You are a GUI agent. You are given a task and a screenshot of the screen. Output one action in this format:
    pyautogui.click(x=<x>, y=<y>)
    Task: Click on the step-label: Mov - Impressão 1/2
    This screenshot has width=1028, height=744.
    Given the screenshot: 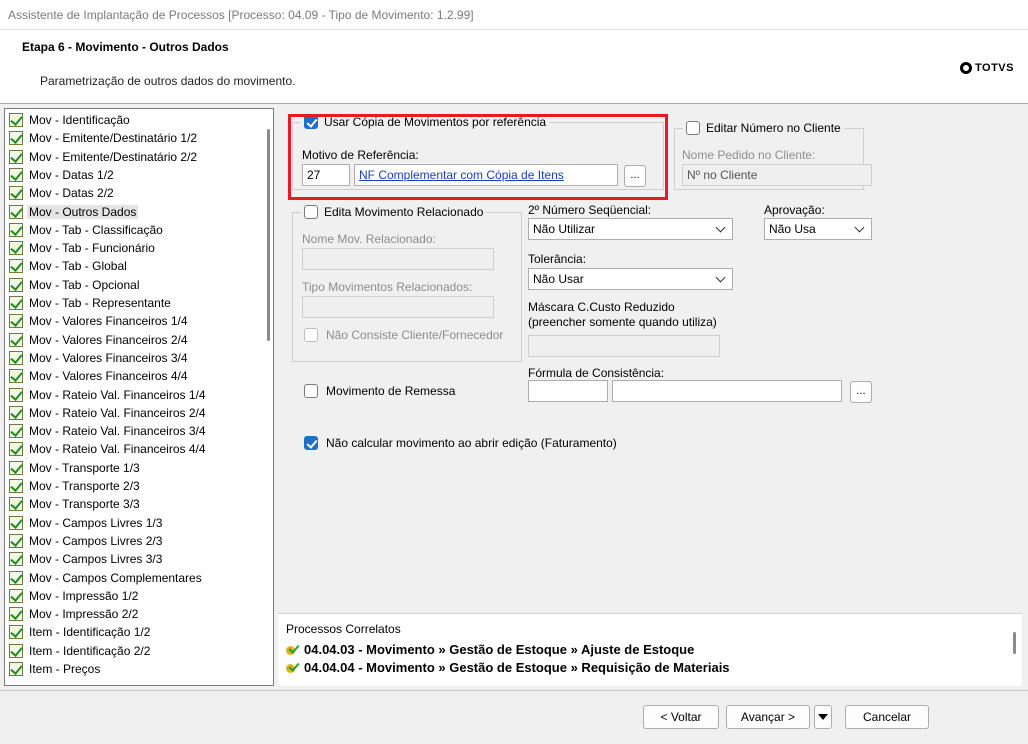 What is the action you would take?
    pyautogui.click(x=84, y=595)
    